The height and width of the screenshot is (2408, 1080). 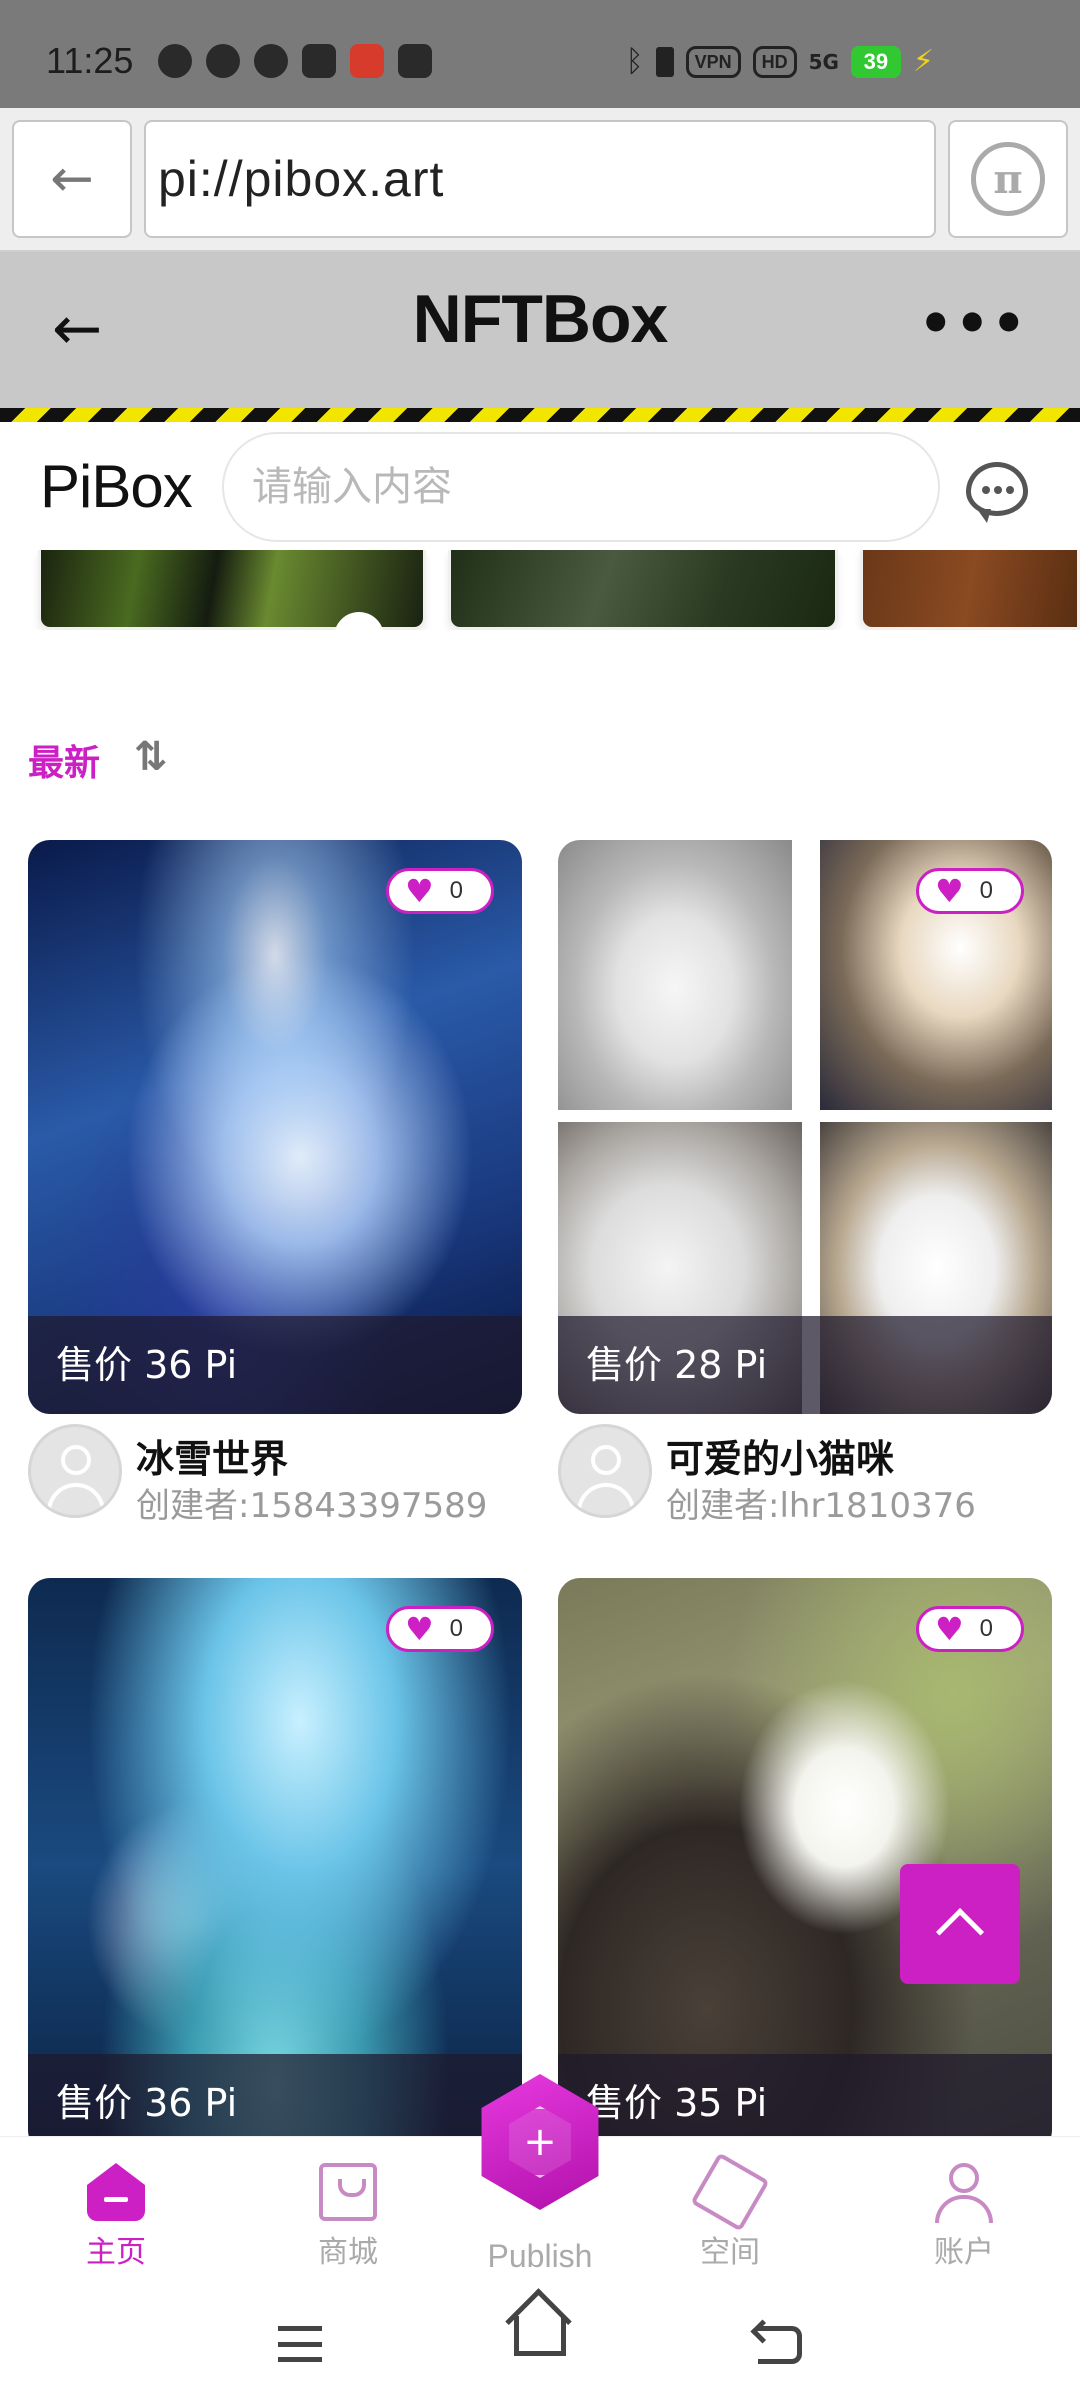 What do you see at coordinates (295, 61) in the screenshot?
I see `notification-icons` at bounding box center [295, 61].